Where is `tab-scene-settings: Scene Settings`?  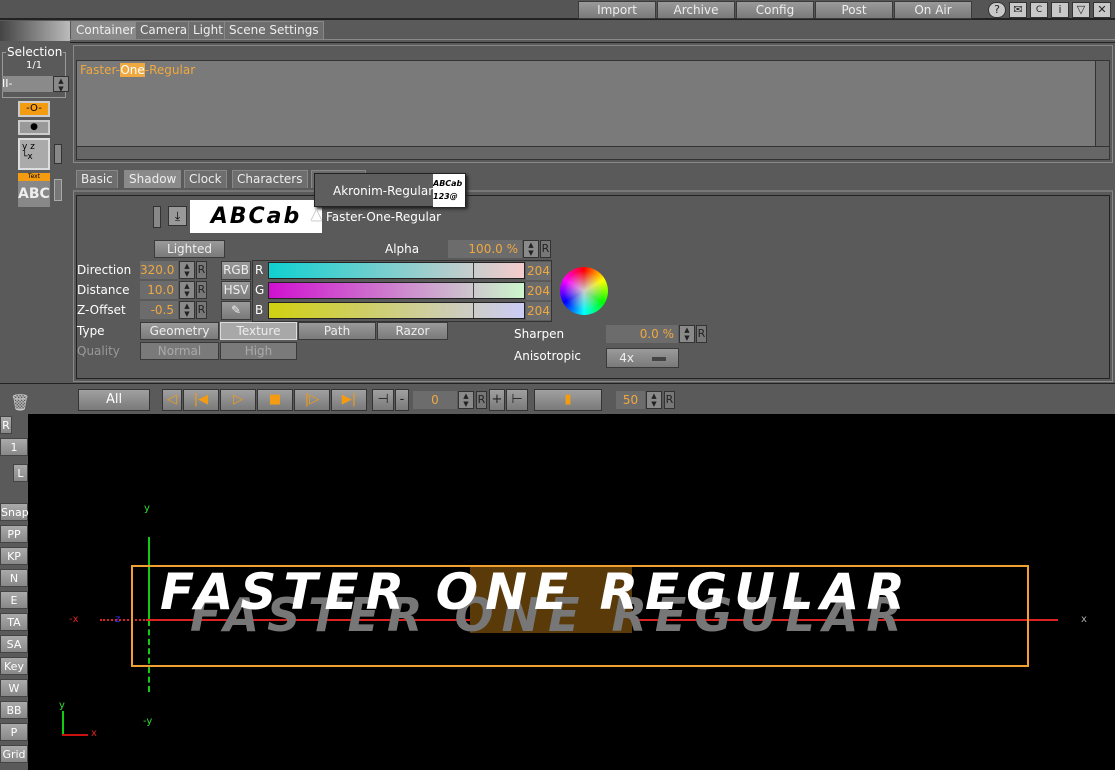 tab-scene-settings: Scene Settings is located at coordinates (274, 30).